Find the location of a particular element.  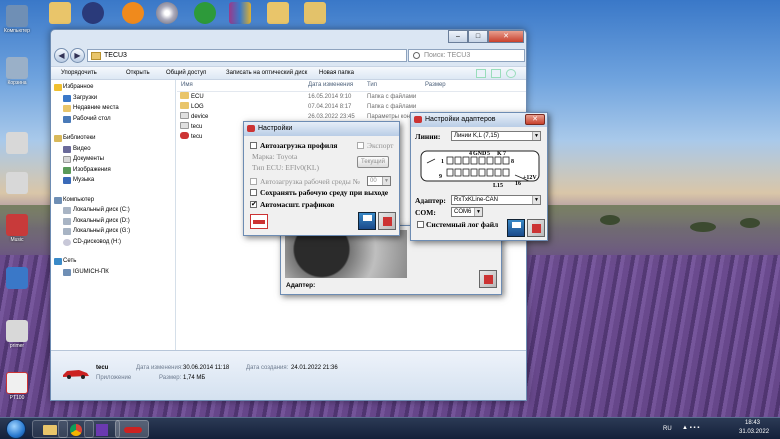

document-icon is located at coordinates (17, 143).